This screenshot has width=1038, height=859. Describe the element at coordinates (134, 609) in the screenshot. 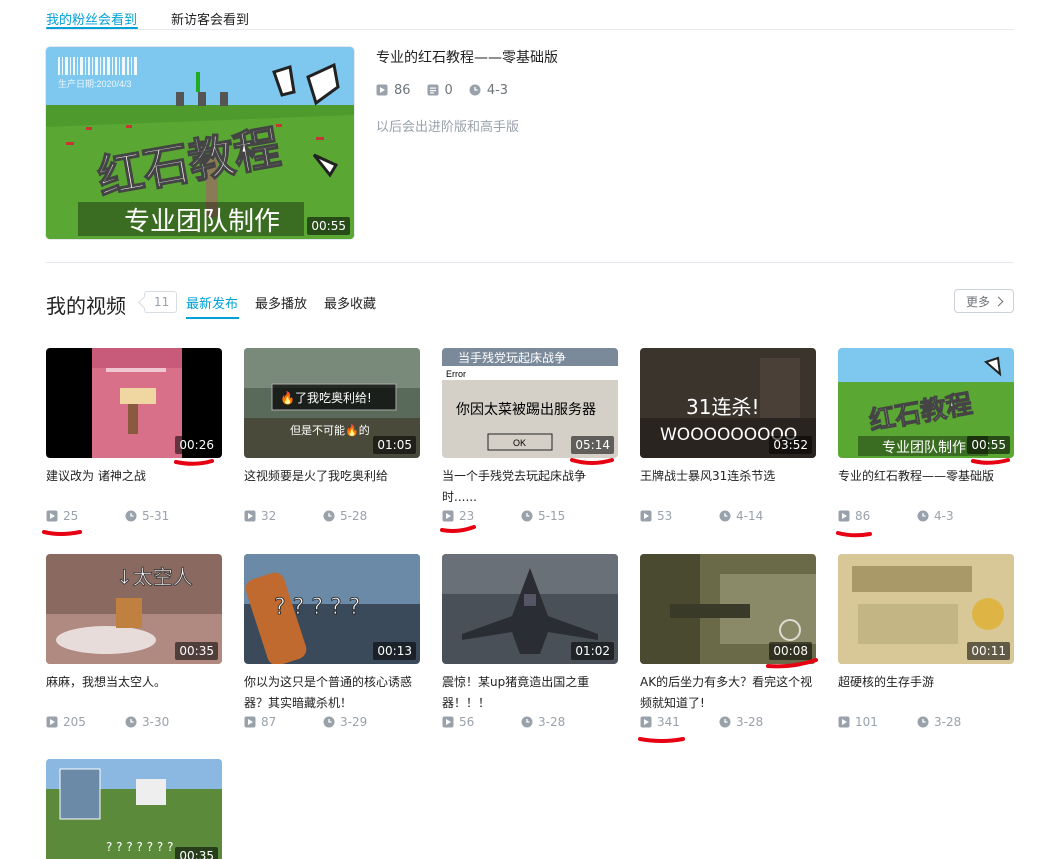

I see `video-thumbnail: ↓太空人 00:35` at that location.